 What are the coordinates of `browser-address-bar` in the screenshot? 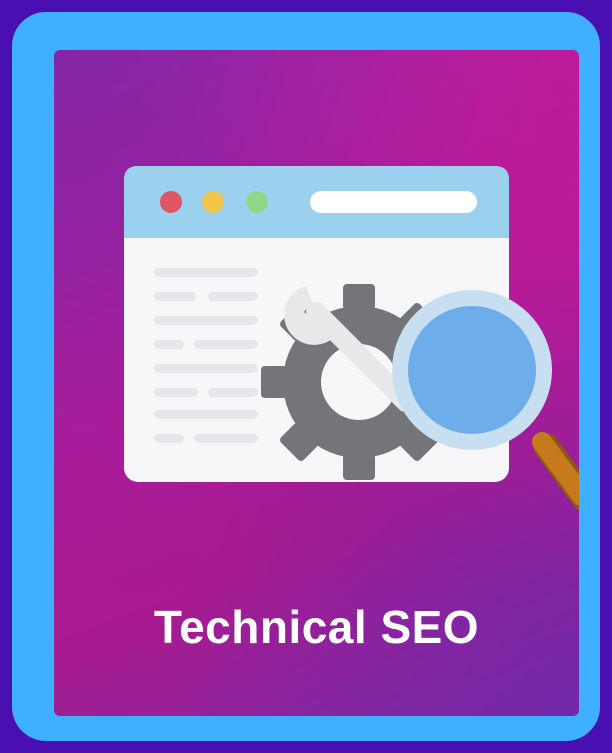 It's located at (393, 202).